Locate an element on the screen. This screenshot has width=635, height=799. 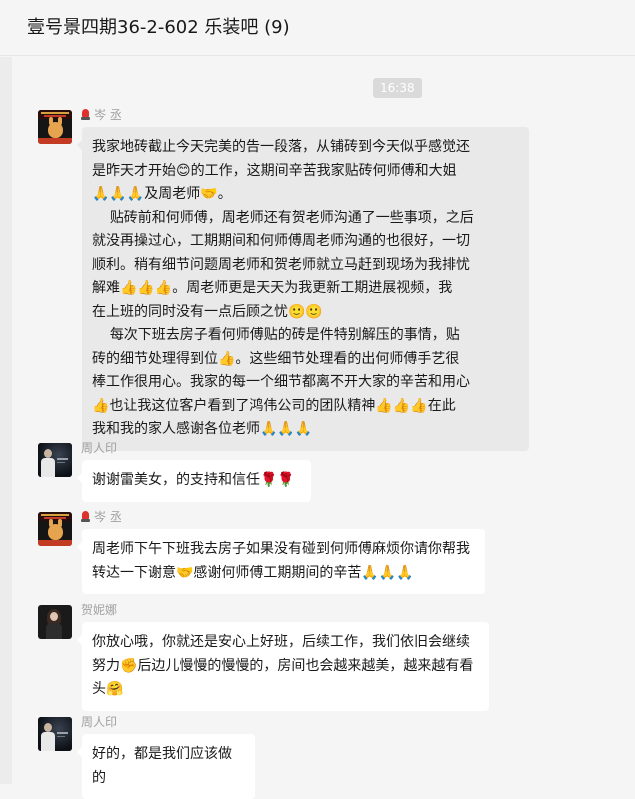
message-line: 是昨天才开始😊的工作，这期间辛苦我家贴砖何师傅和大姐 is located at coordinates (274, 170).